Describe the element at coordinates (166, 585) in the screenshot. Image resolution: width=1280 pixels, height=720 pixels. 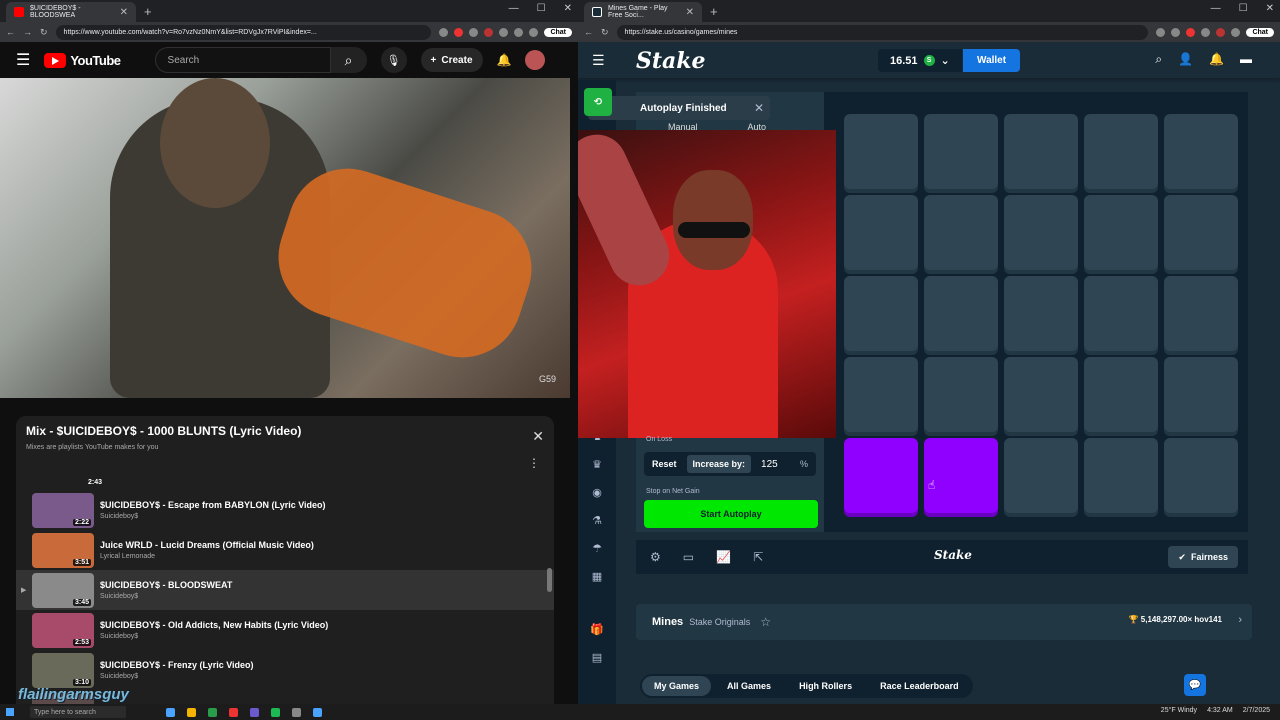
I see `video-title: $UICIDEBOY$ - BLOODSWEAT` at that location.